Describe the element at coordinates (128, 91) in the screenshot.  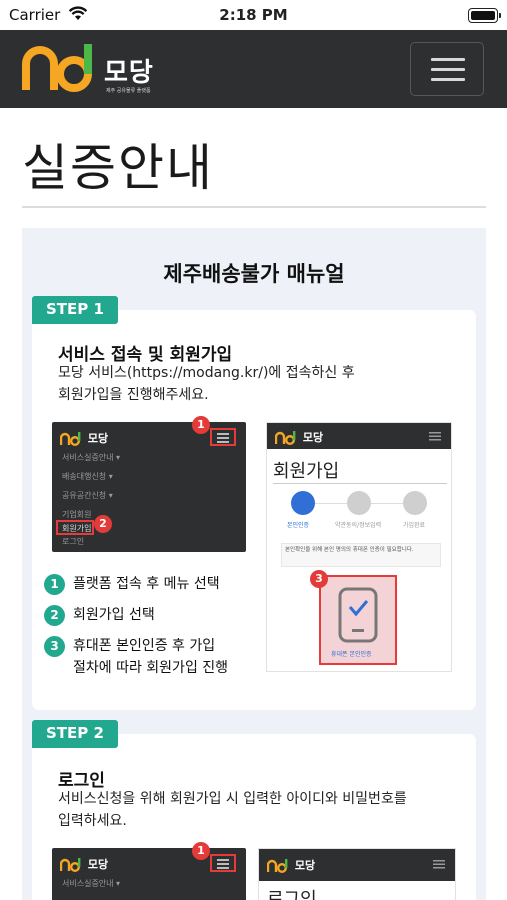
I see `logo-subtitle: 제주 공유물류 플랫폼` at that location.